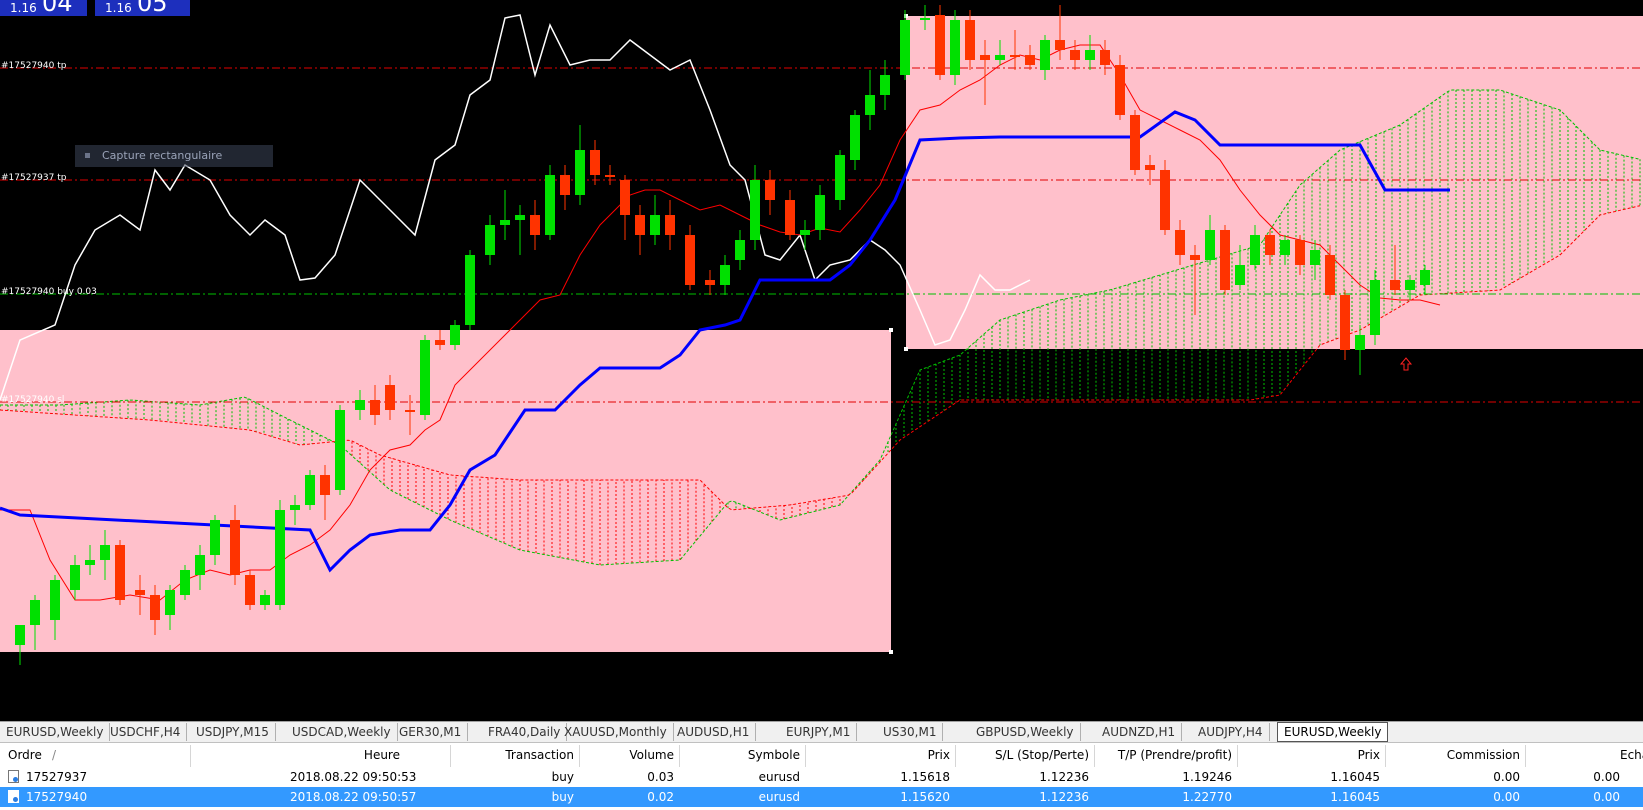  What do you see at coordinates (1019, 755) in the screenshot?
I see `terminal-column-header: S/L (Stop/Perte)` at bounding box center [1019, 755].